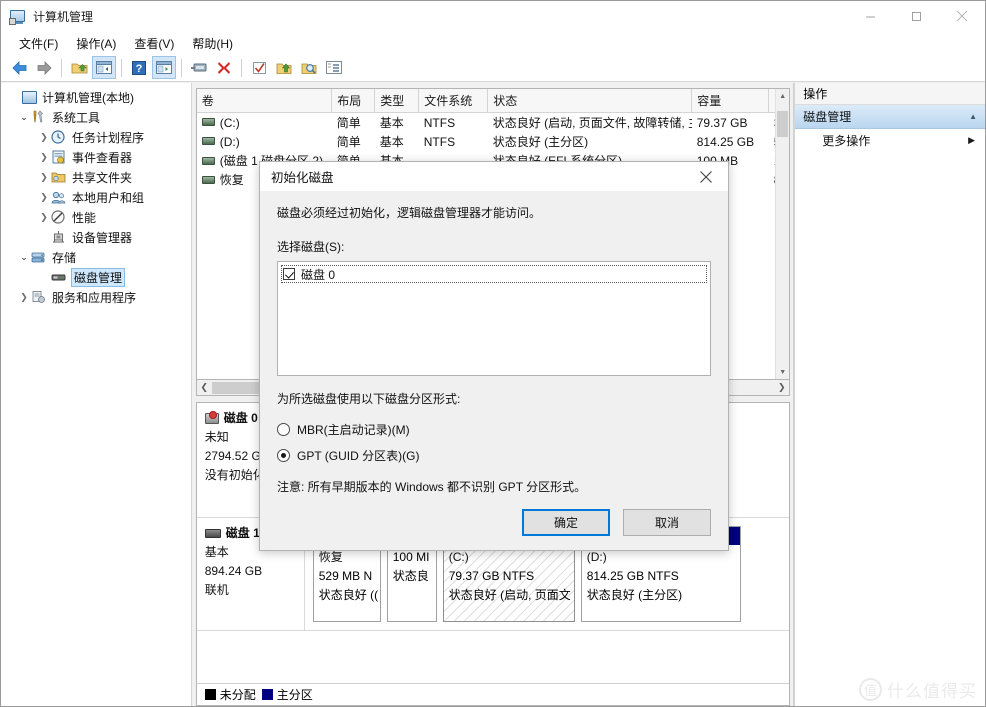 This screenshot has height=707, width=986. I want to click on computer-icon, so click(29, 97).